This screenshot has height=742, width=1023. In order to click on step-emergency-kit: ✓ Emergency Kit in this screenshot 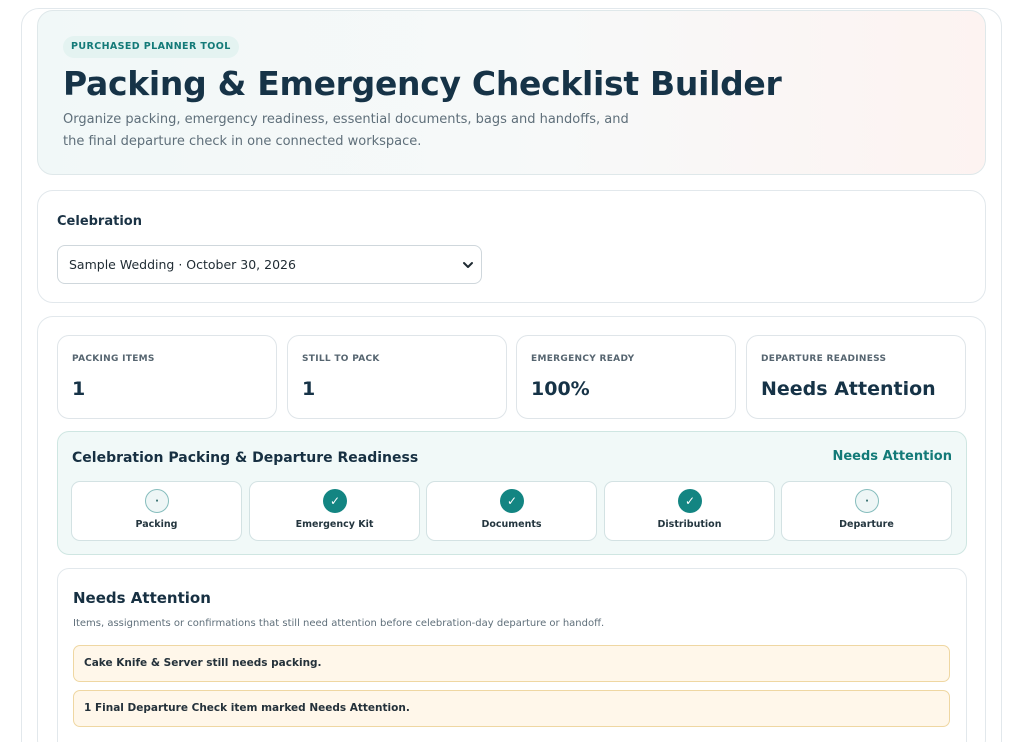, I will do `click(334, 511)`.